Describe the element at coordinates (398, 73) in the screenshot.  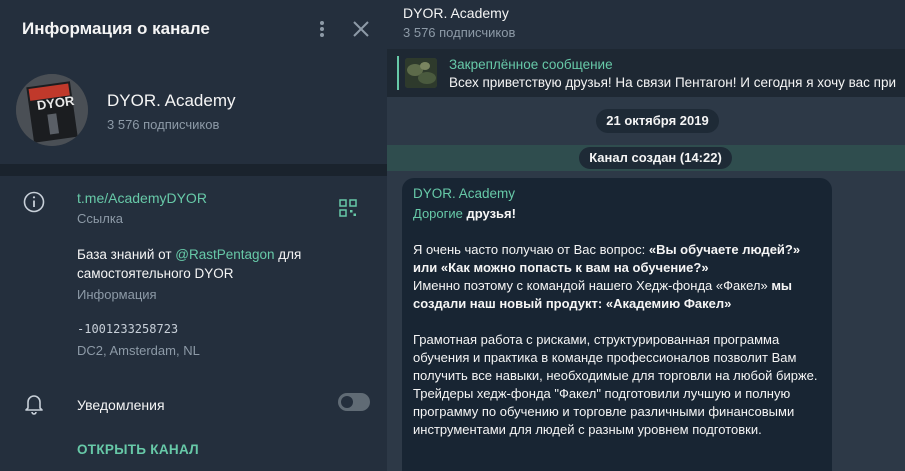
I see `pinned-accent-bar` at that location.